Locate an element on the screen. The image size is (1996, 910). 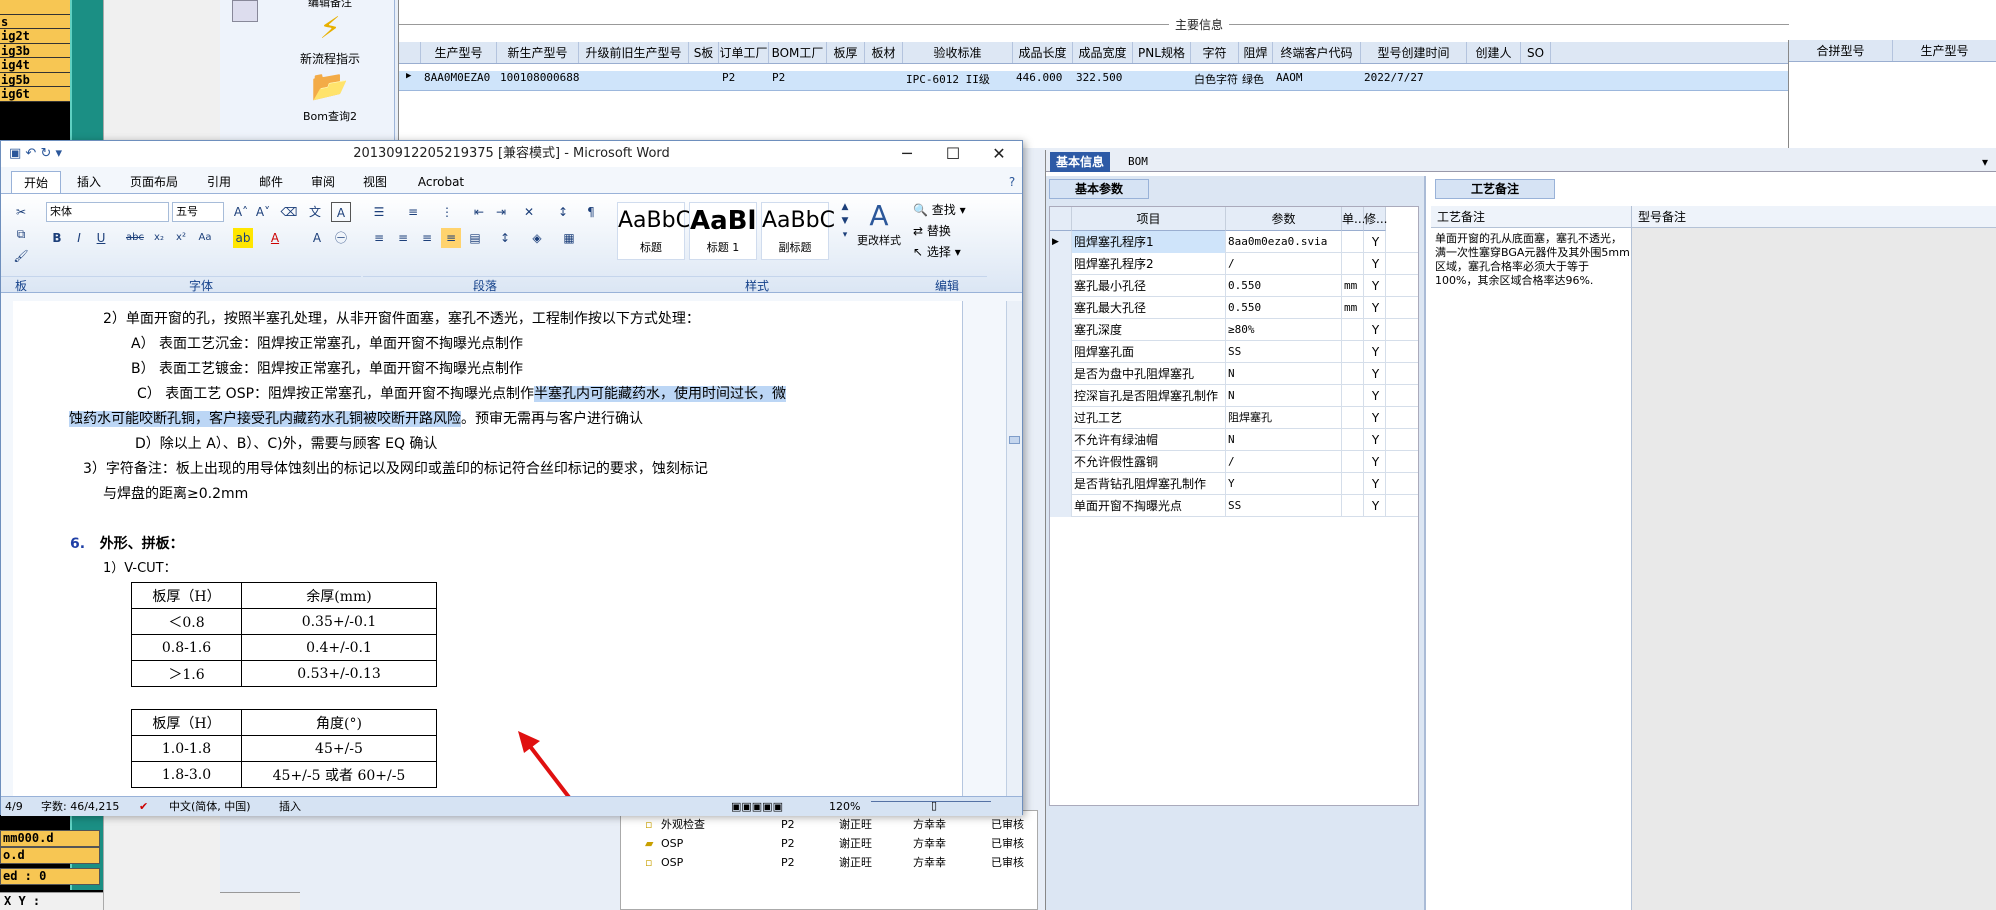
terminal-item: mm000.d is located at coordinates (50, 838).